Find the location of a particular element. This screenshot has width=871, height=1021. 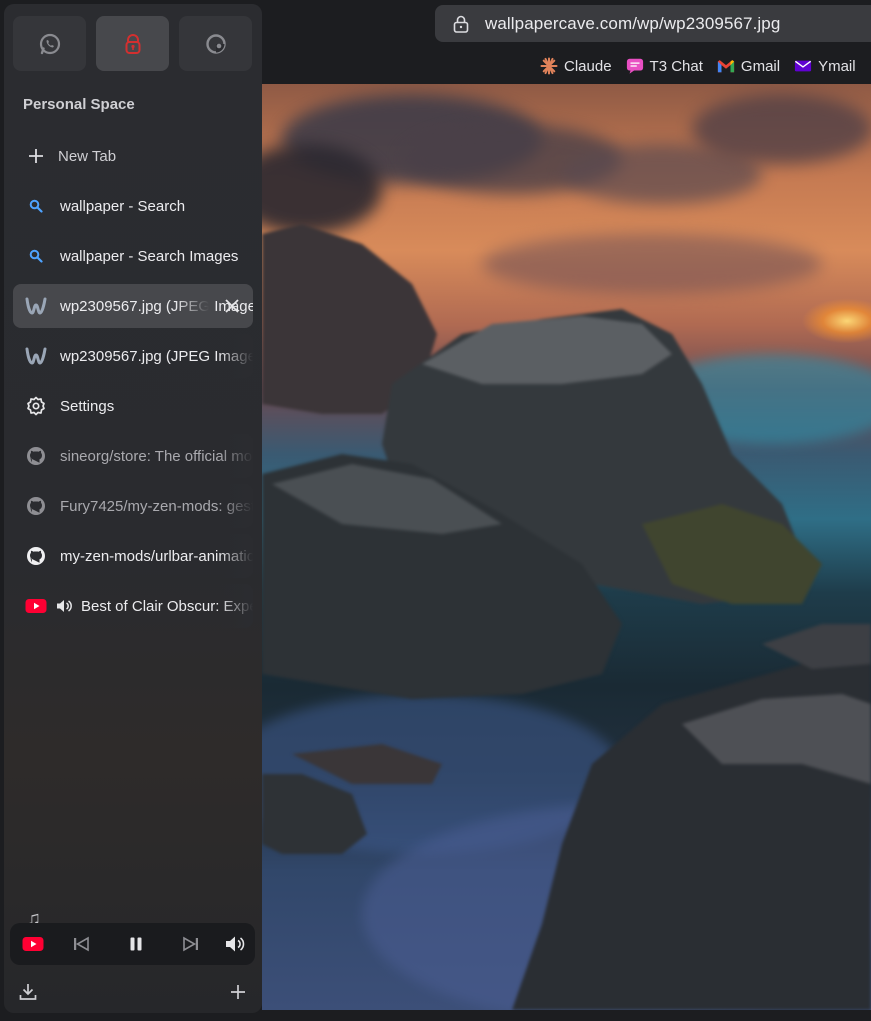

lock-icon is located at coordinates (461, 24).